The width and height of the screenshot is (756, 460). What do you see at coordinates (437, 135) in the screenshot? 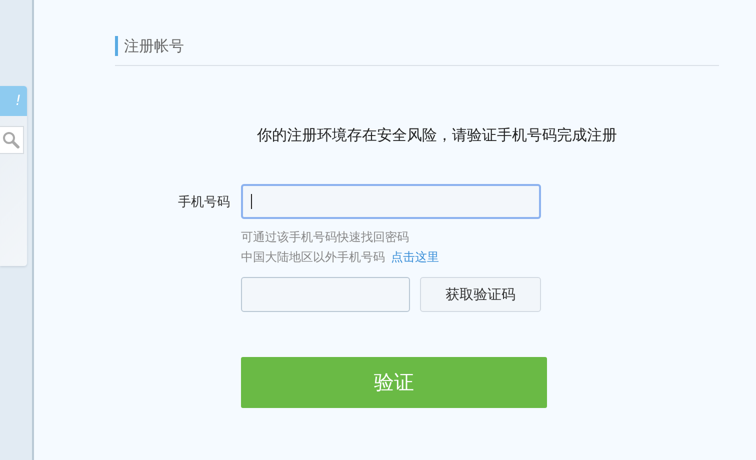
I see `security-notice: 你的注册环境存在安全风险，请验证手机号码完成注册` at bounding box center [437, 135].